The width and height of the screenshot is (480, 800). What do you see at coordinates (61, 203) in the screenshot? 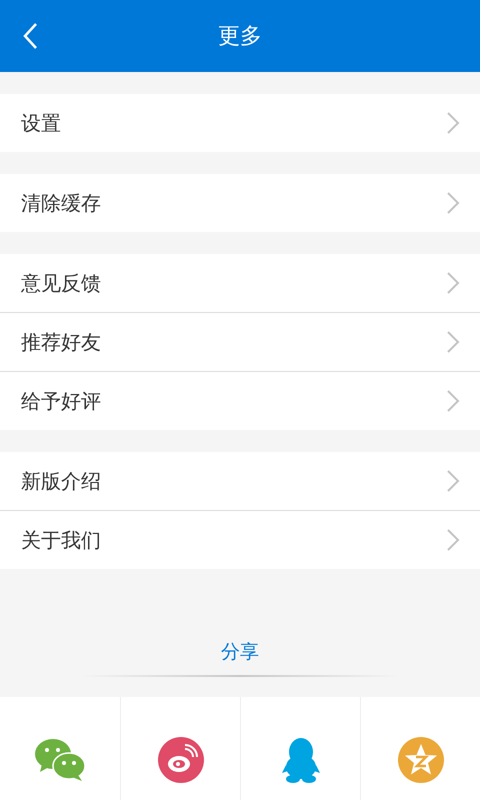
I see `menu-item-label: 清除缓存` at bounding box center [61, 203].